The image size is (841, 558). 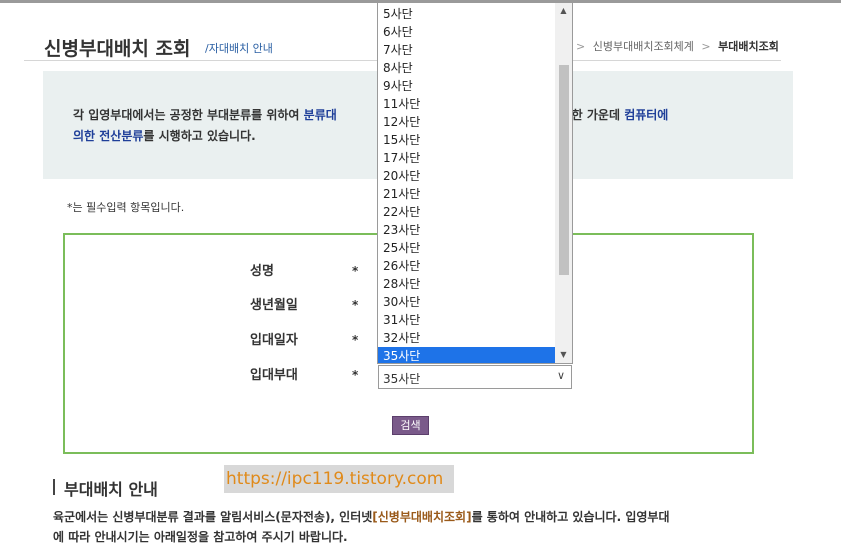 I want to click on dropdown-option: 17사단, so click(x=466, y=158).